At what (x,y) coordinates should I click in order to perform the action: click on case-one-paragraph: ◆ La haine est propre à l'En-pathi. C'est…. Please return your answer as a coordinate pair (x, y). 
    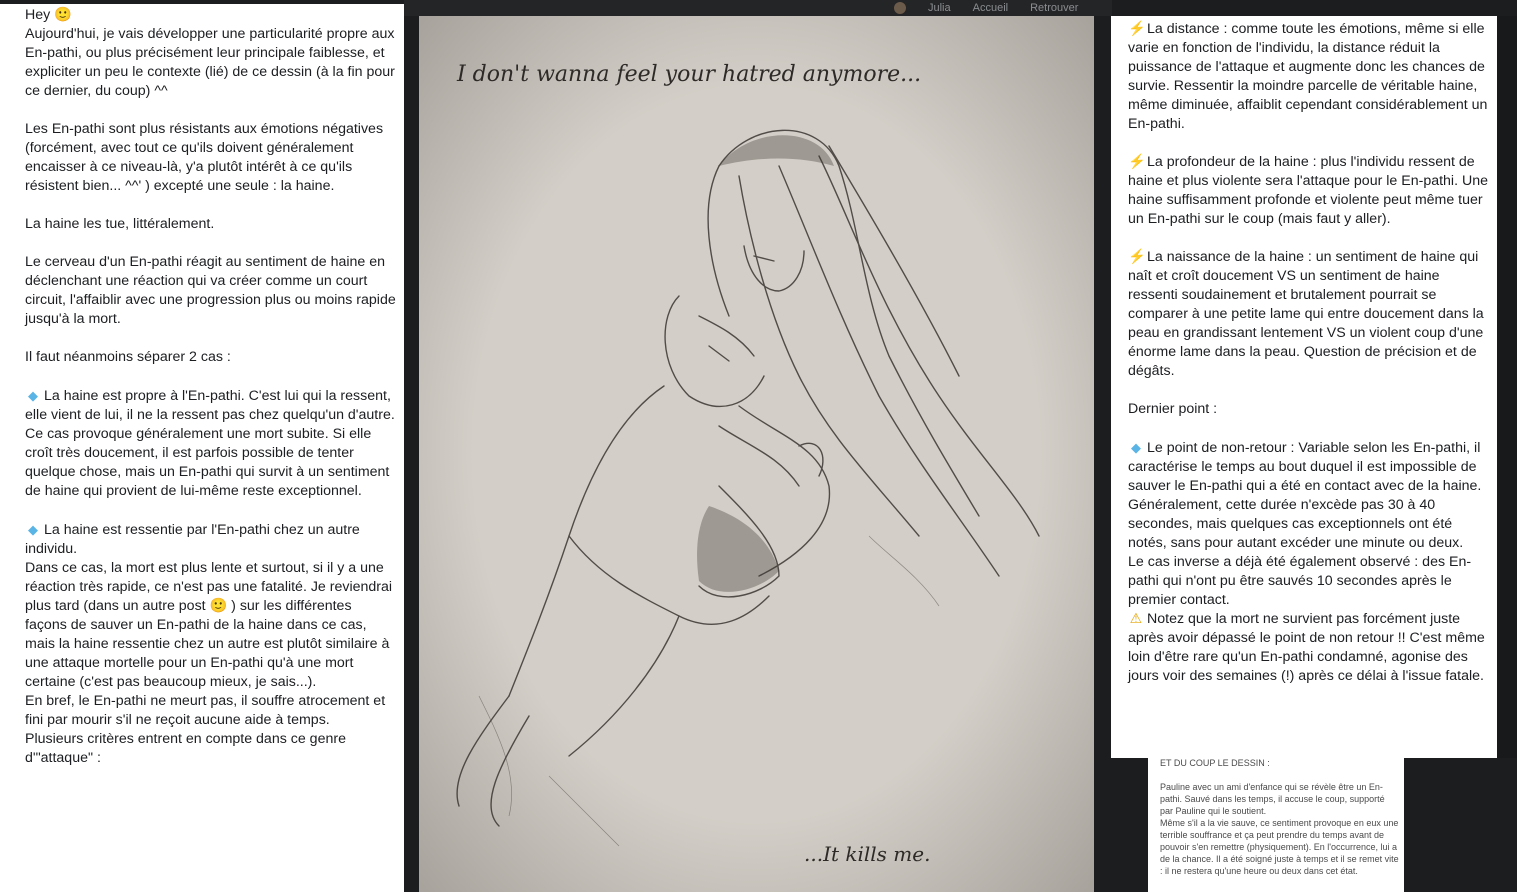
    Looking at the image, I should click on (210, 443).